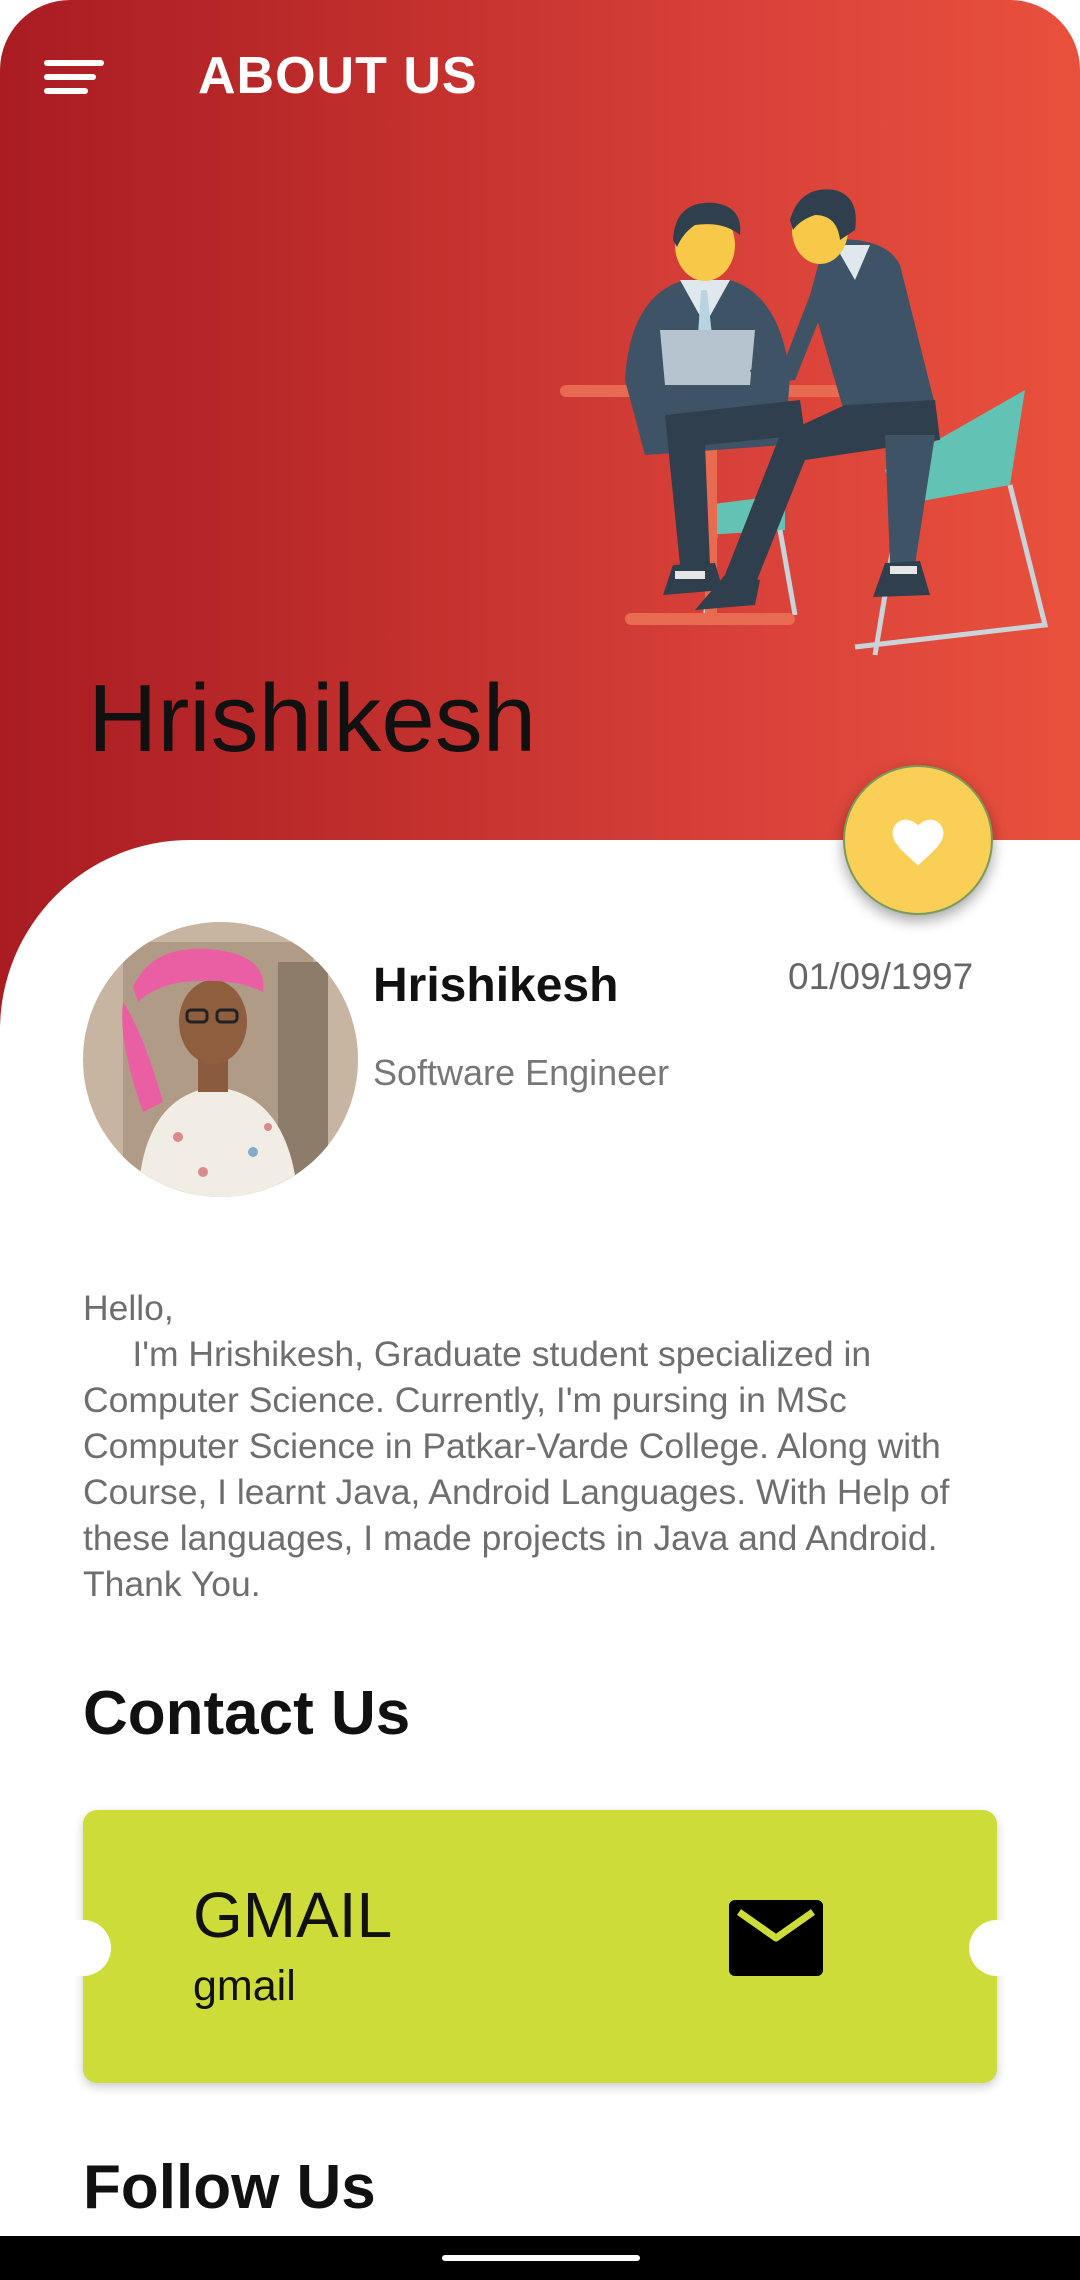  What do you see at coordinates (776, 1938) in the screenshot?
I see `mail-icon` at bounding box center [776, 1938].